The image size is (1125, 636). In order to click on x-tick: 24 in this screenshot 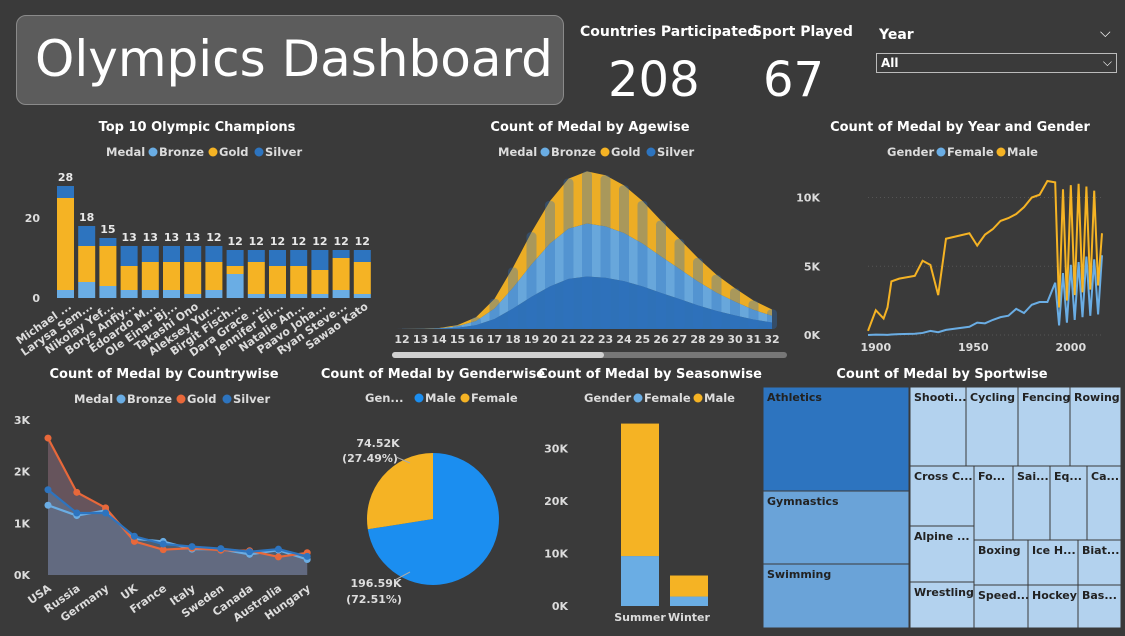, I will do `click(624, 339)`.